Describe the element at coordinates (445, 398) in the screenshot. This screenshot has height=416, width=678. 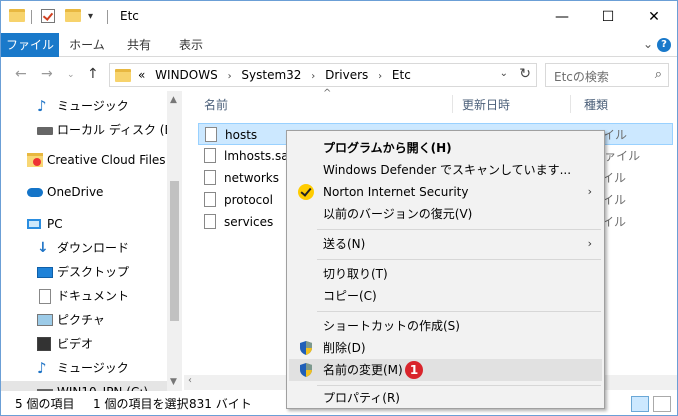
I see `menu-item-properties: プロパティ(R)` at that location.